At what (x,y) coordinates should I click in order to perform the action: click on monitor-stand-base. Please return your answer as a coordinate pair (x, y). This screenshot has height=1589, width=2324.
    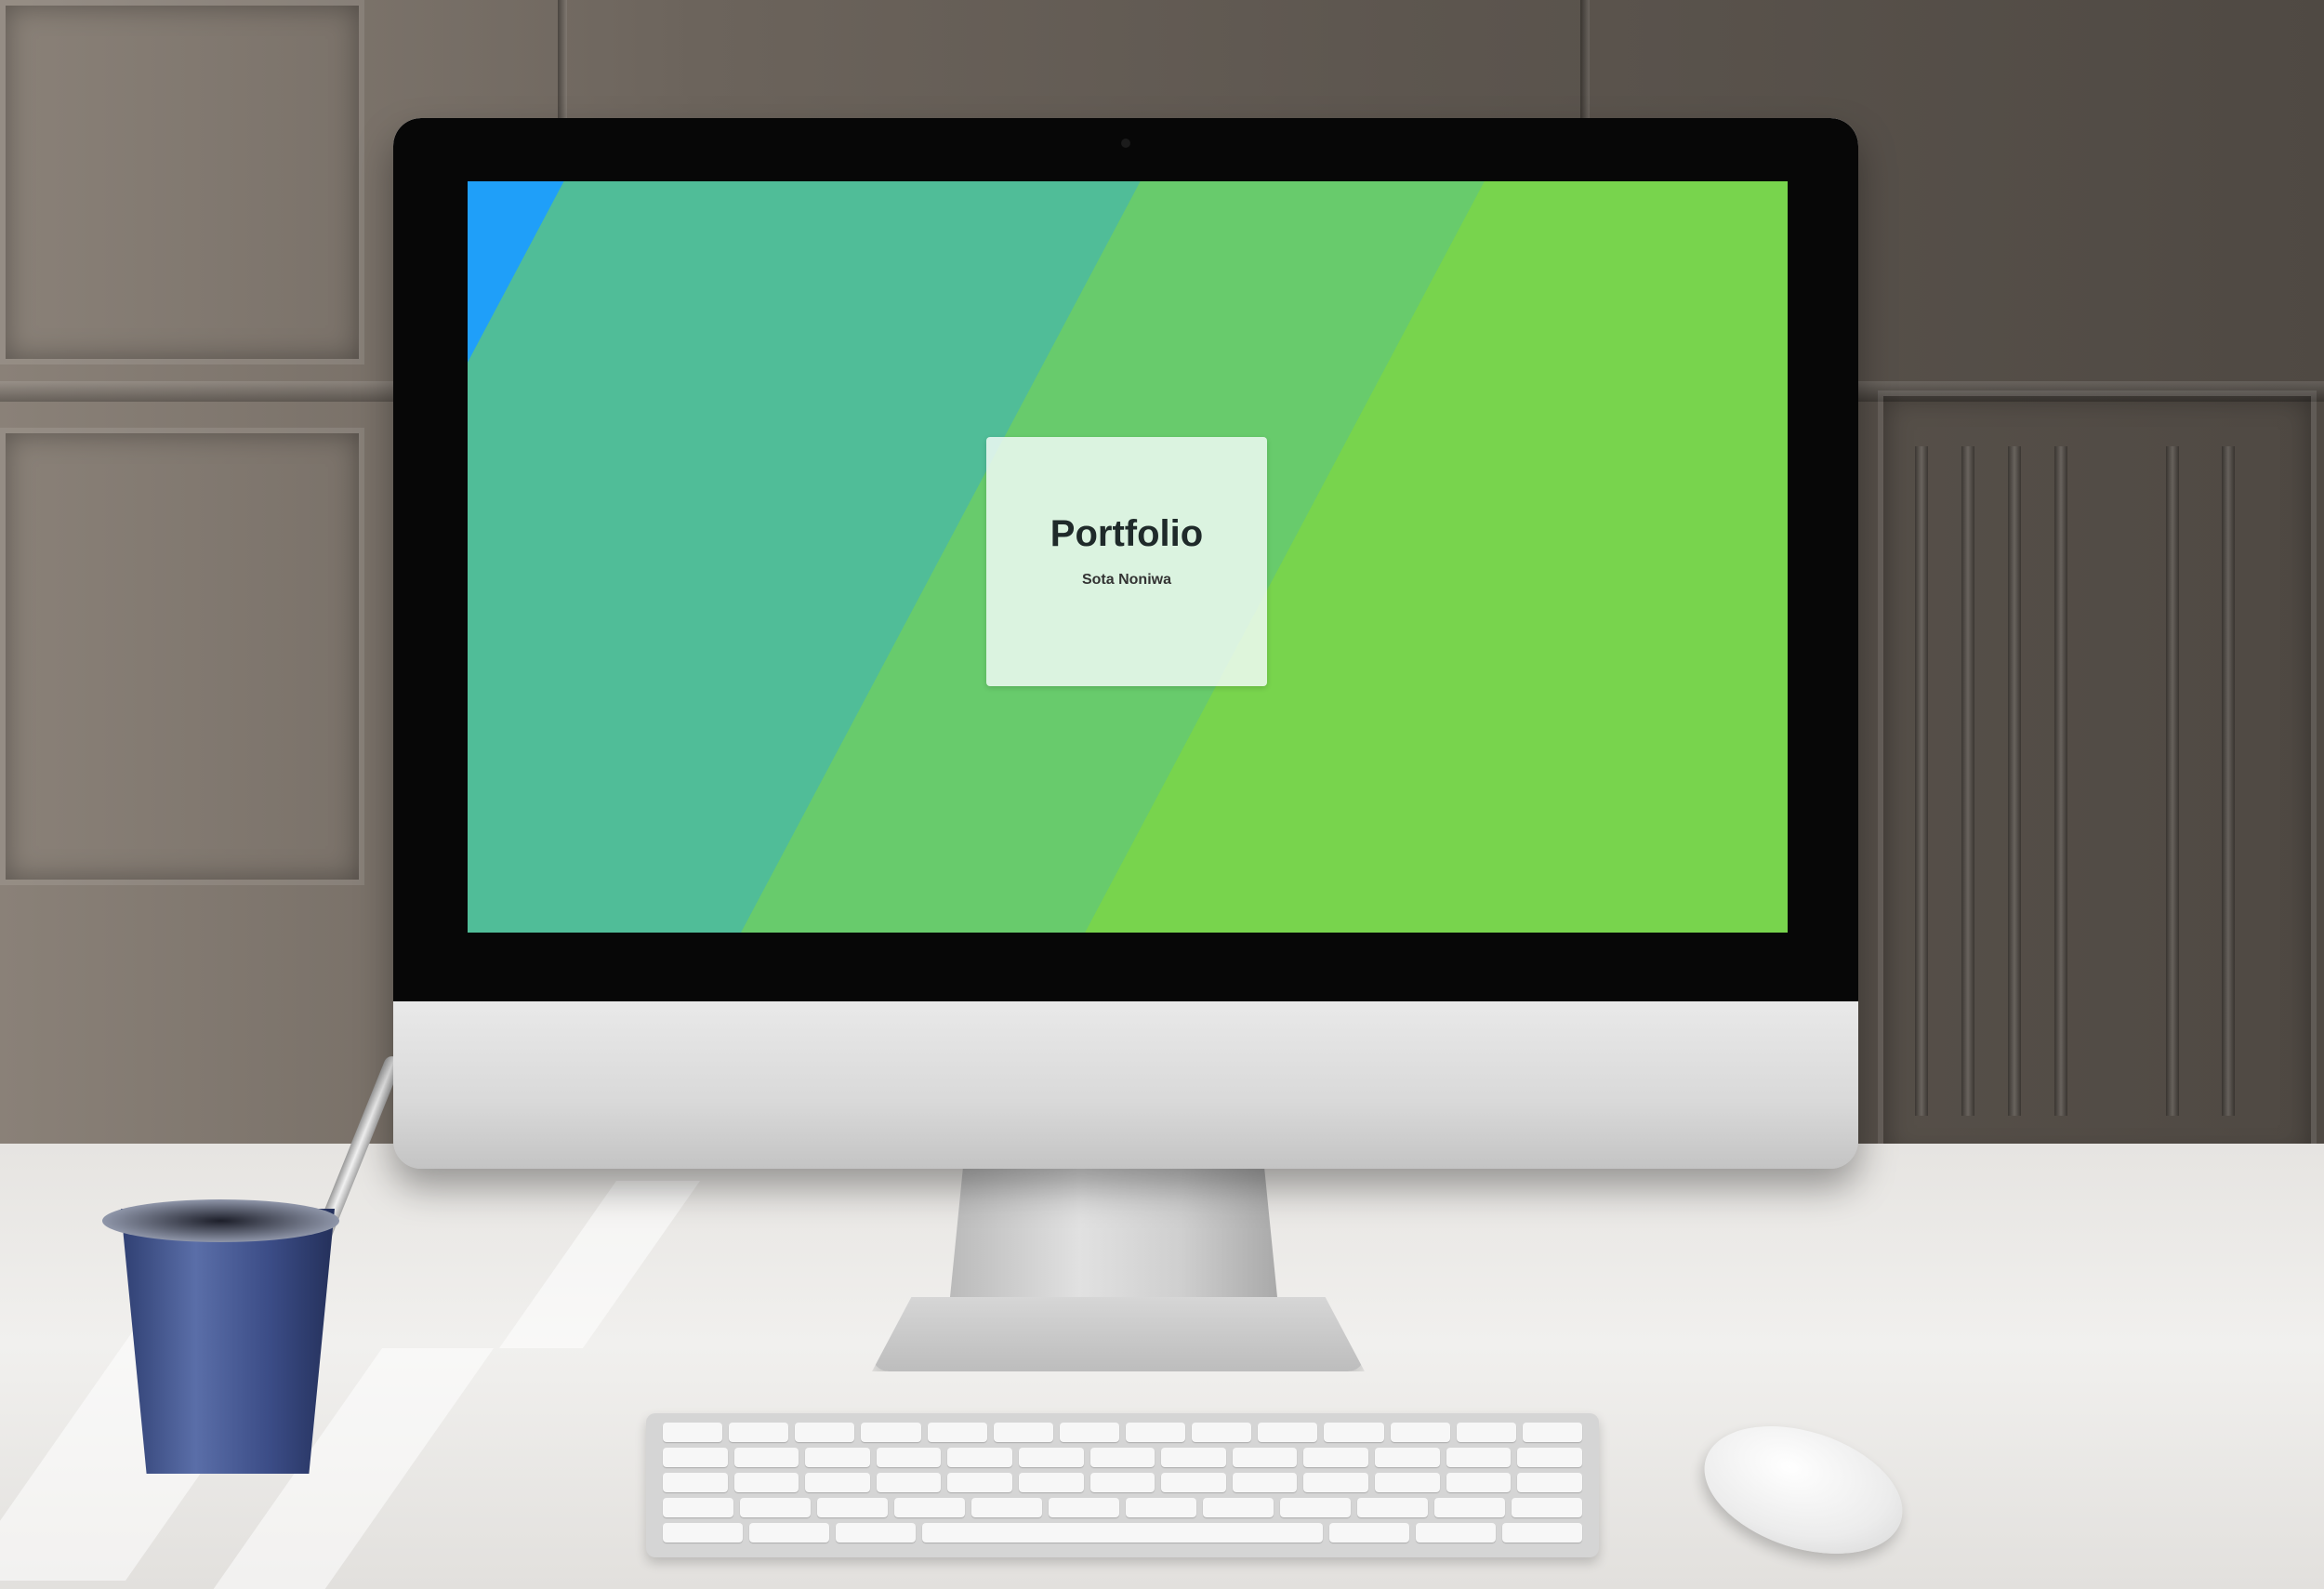
    Looking at the image, I should click on (1118, 1334).